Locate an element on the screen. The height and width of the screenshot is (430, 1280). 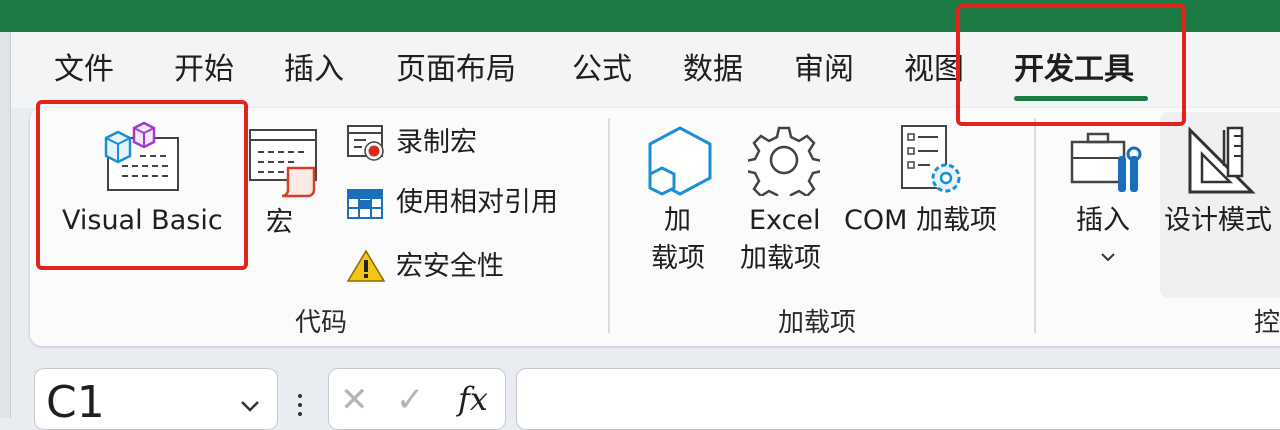
warning-icon is located at coordinates (366, 265).